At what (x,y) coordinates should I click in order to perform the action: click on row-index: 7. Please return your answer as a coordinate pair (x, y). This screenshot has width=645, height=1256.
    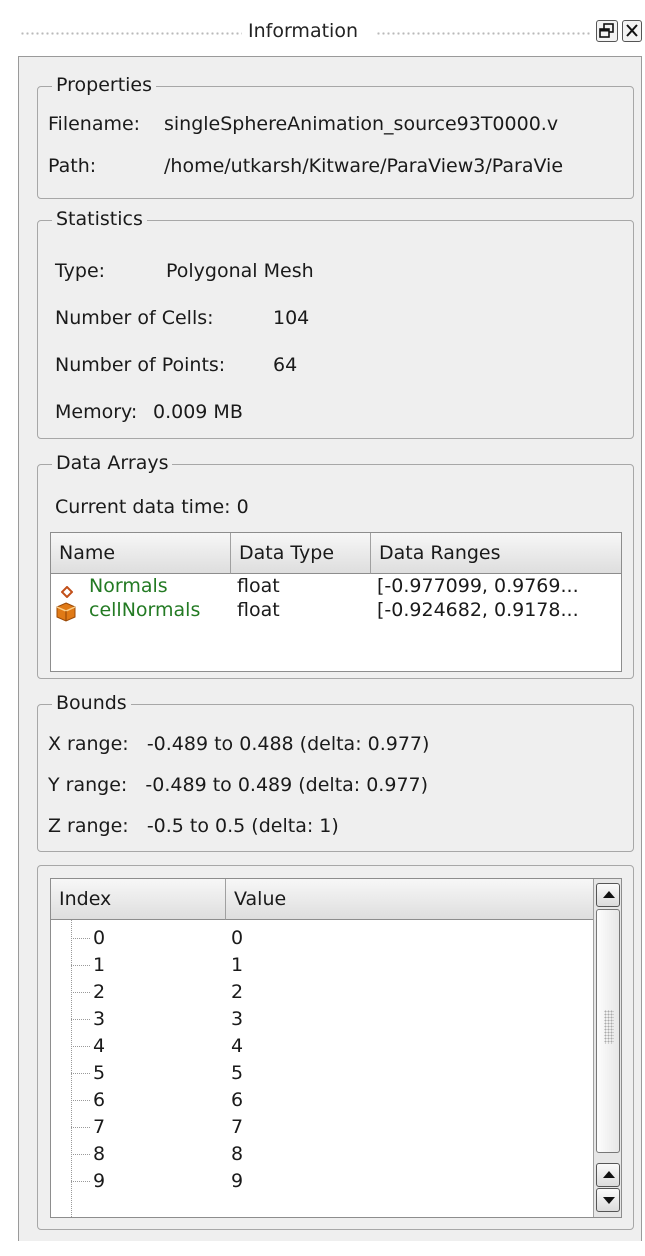
    Looking at the image, I should click on (99, 1127).